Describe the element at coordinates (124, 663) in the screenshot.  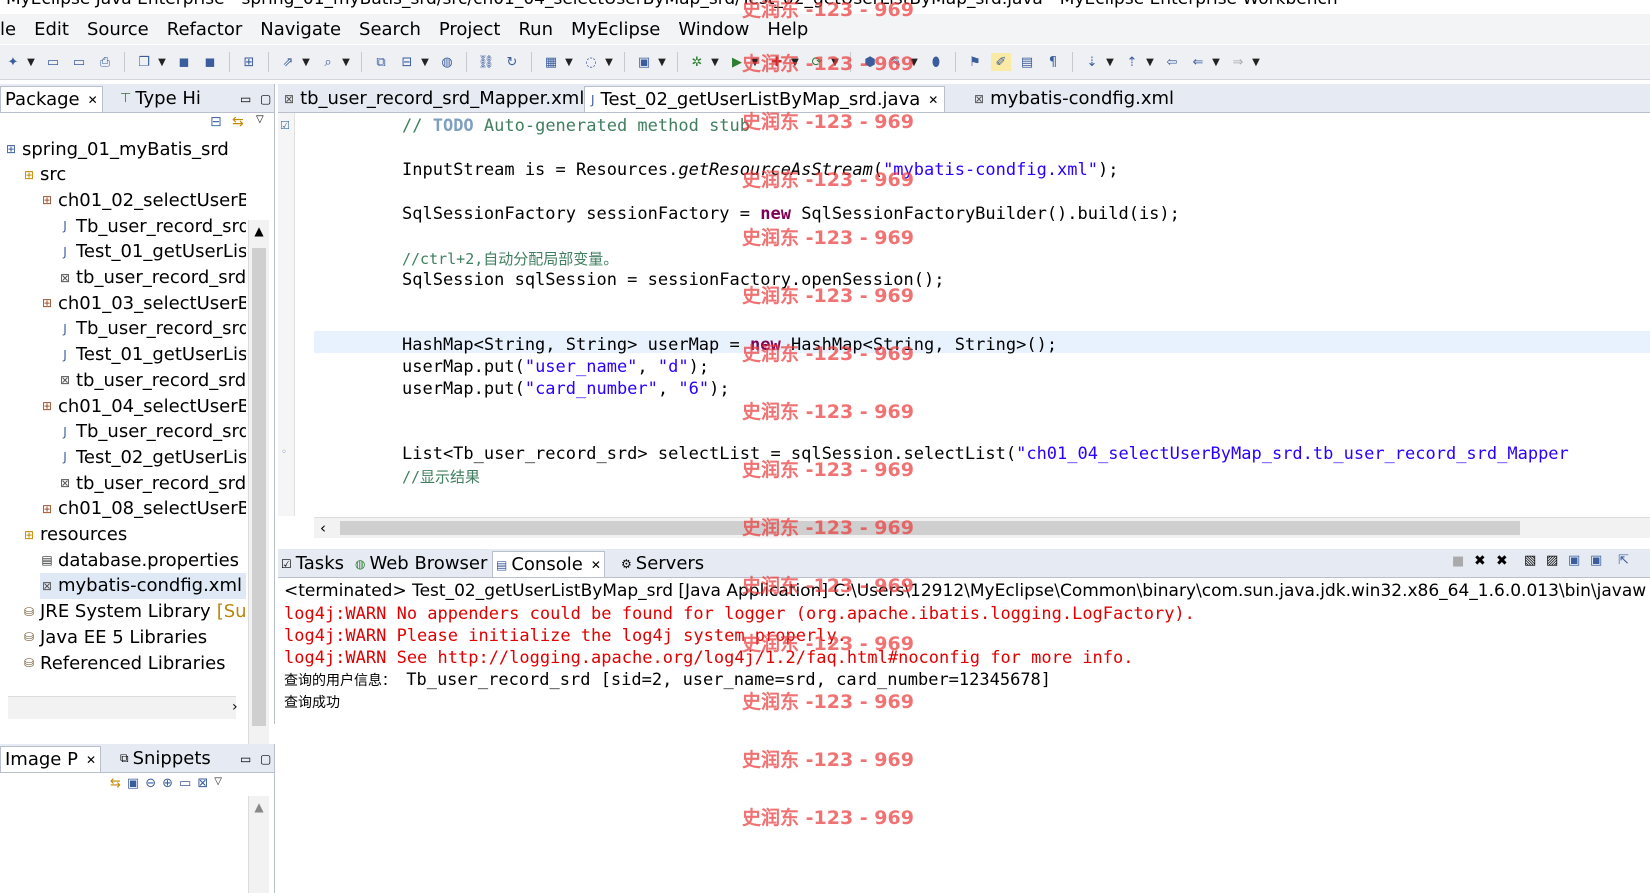
I see `tree-item: ⛁ Referenced Libraries` at that location.